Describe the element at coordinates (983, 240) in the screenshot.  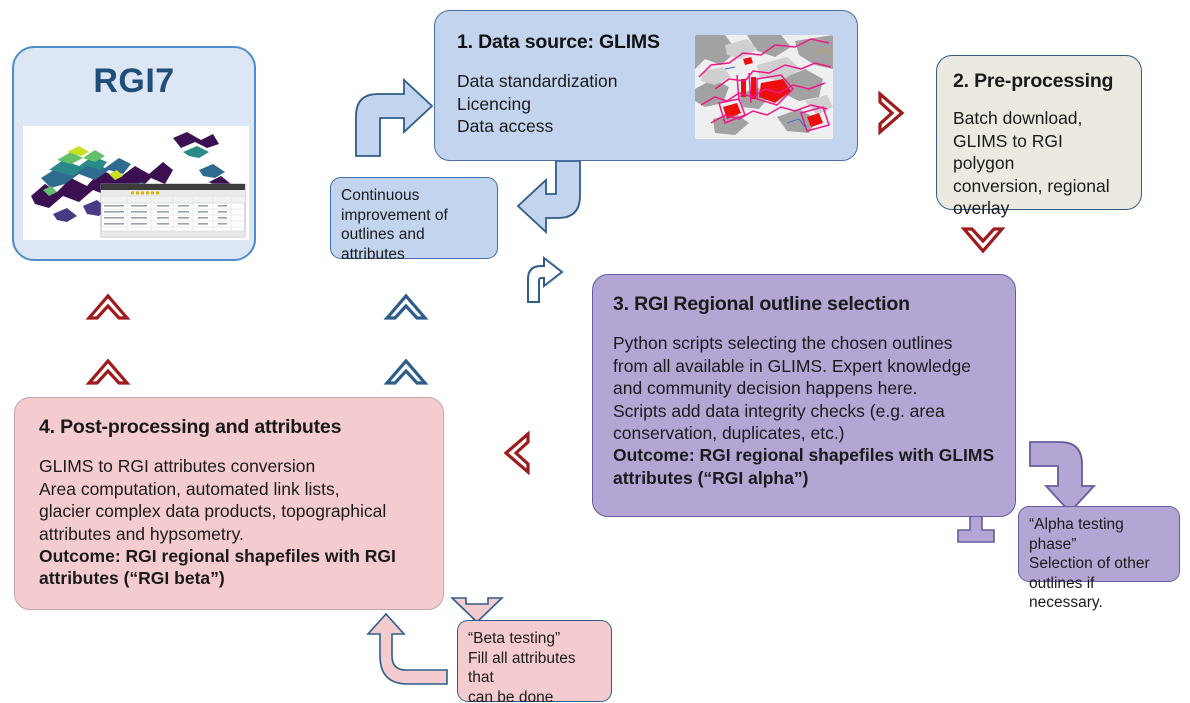
I see `chevron-down-step2-to-step3-icon` at that location.